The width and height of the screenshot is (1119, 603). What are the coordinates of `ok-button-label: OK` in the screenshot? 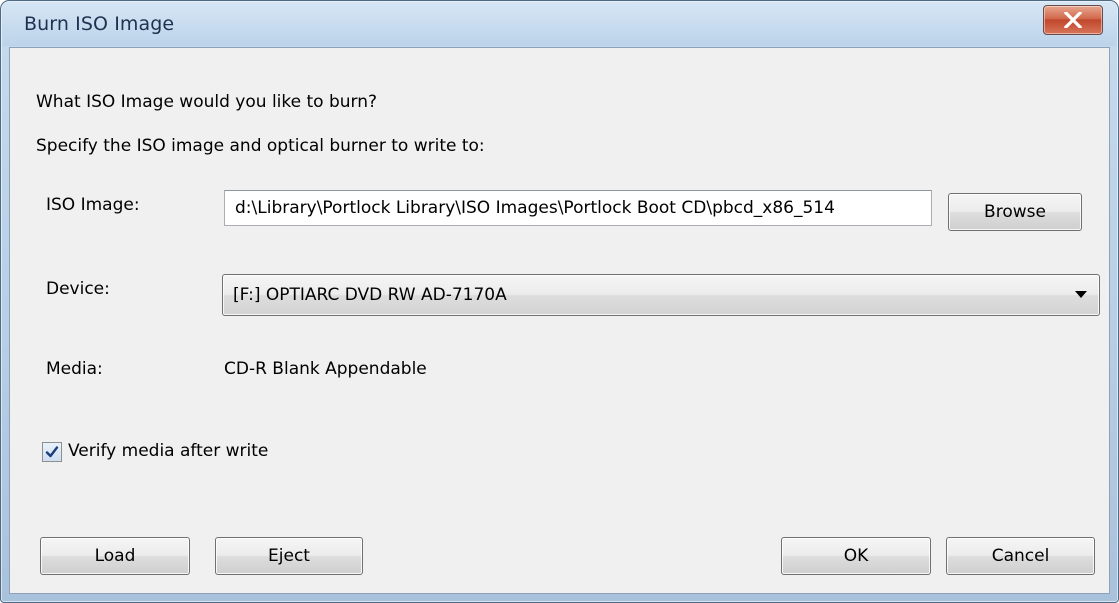 It's located at (856, 556).